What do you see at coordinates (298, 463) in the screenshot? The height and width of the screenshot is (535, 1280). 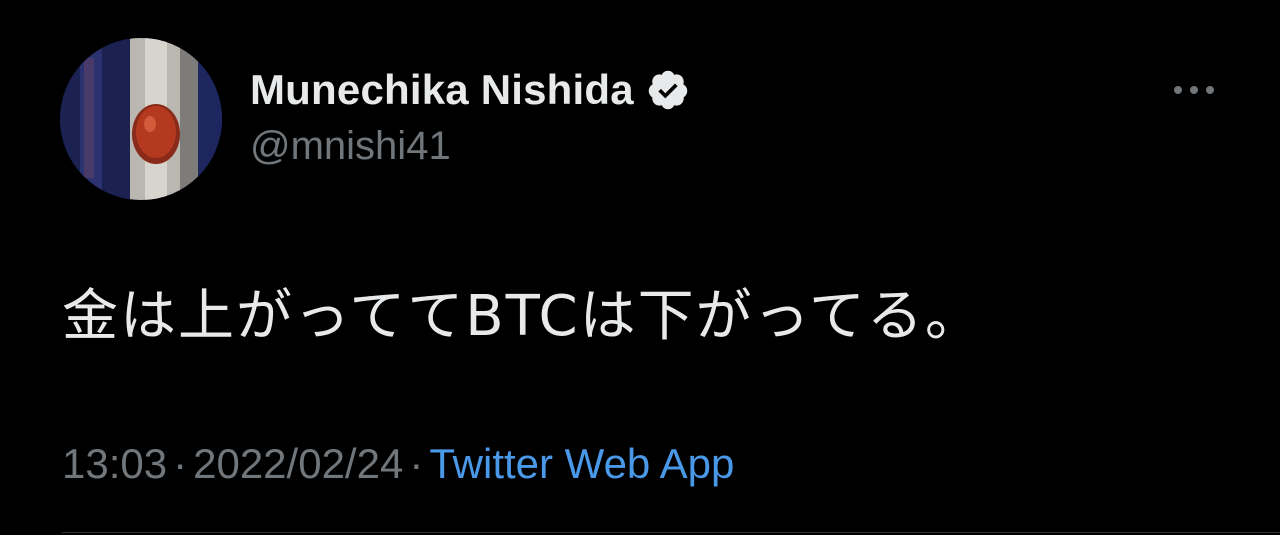 I see `tweet-date: 2022/02/24` at bounding box center [298, 463].